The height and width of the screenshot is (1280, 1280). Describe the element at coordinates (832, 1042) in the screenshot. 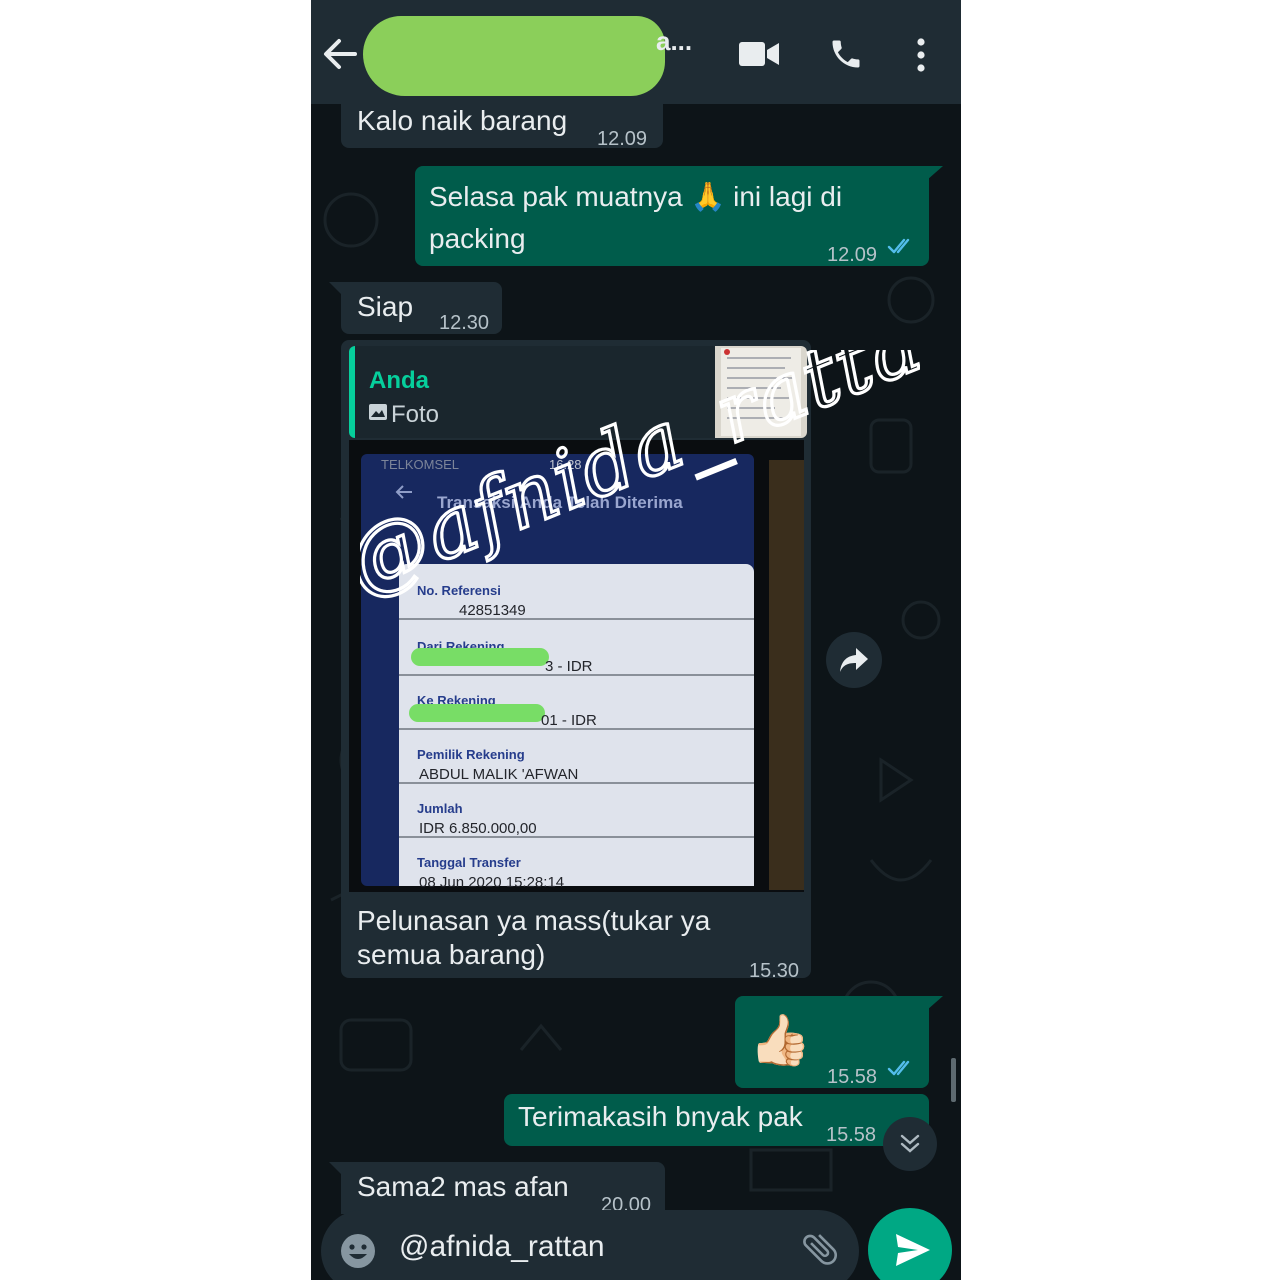

I see `message-outgoing: 👍🏻 15.58` at that location.